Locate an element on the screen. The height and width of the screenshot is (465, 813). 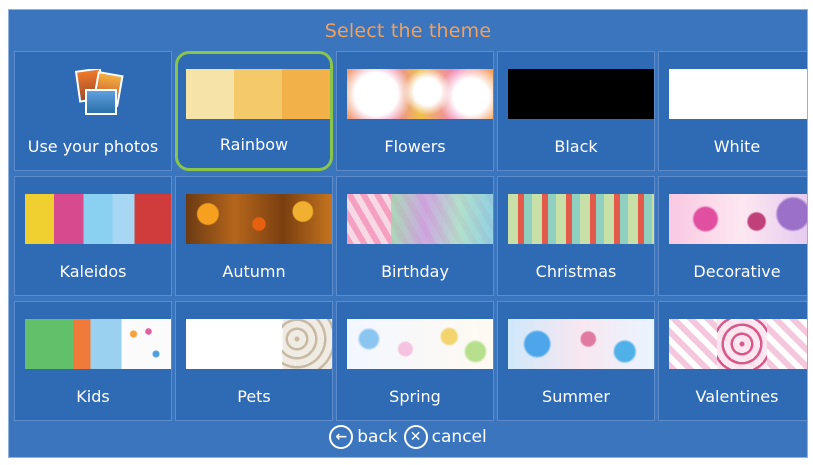
theme-label: Birthday is located at coordinates (415, 271).